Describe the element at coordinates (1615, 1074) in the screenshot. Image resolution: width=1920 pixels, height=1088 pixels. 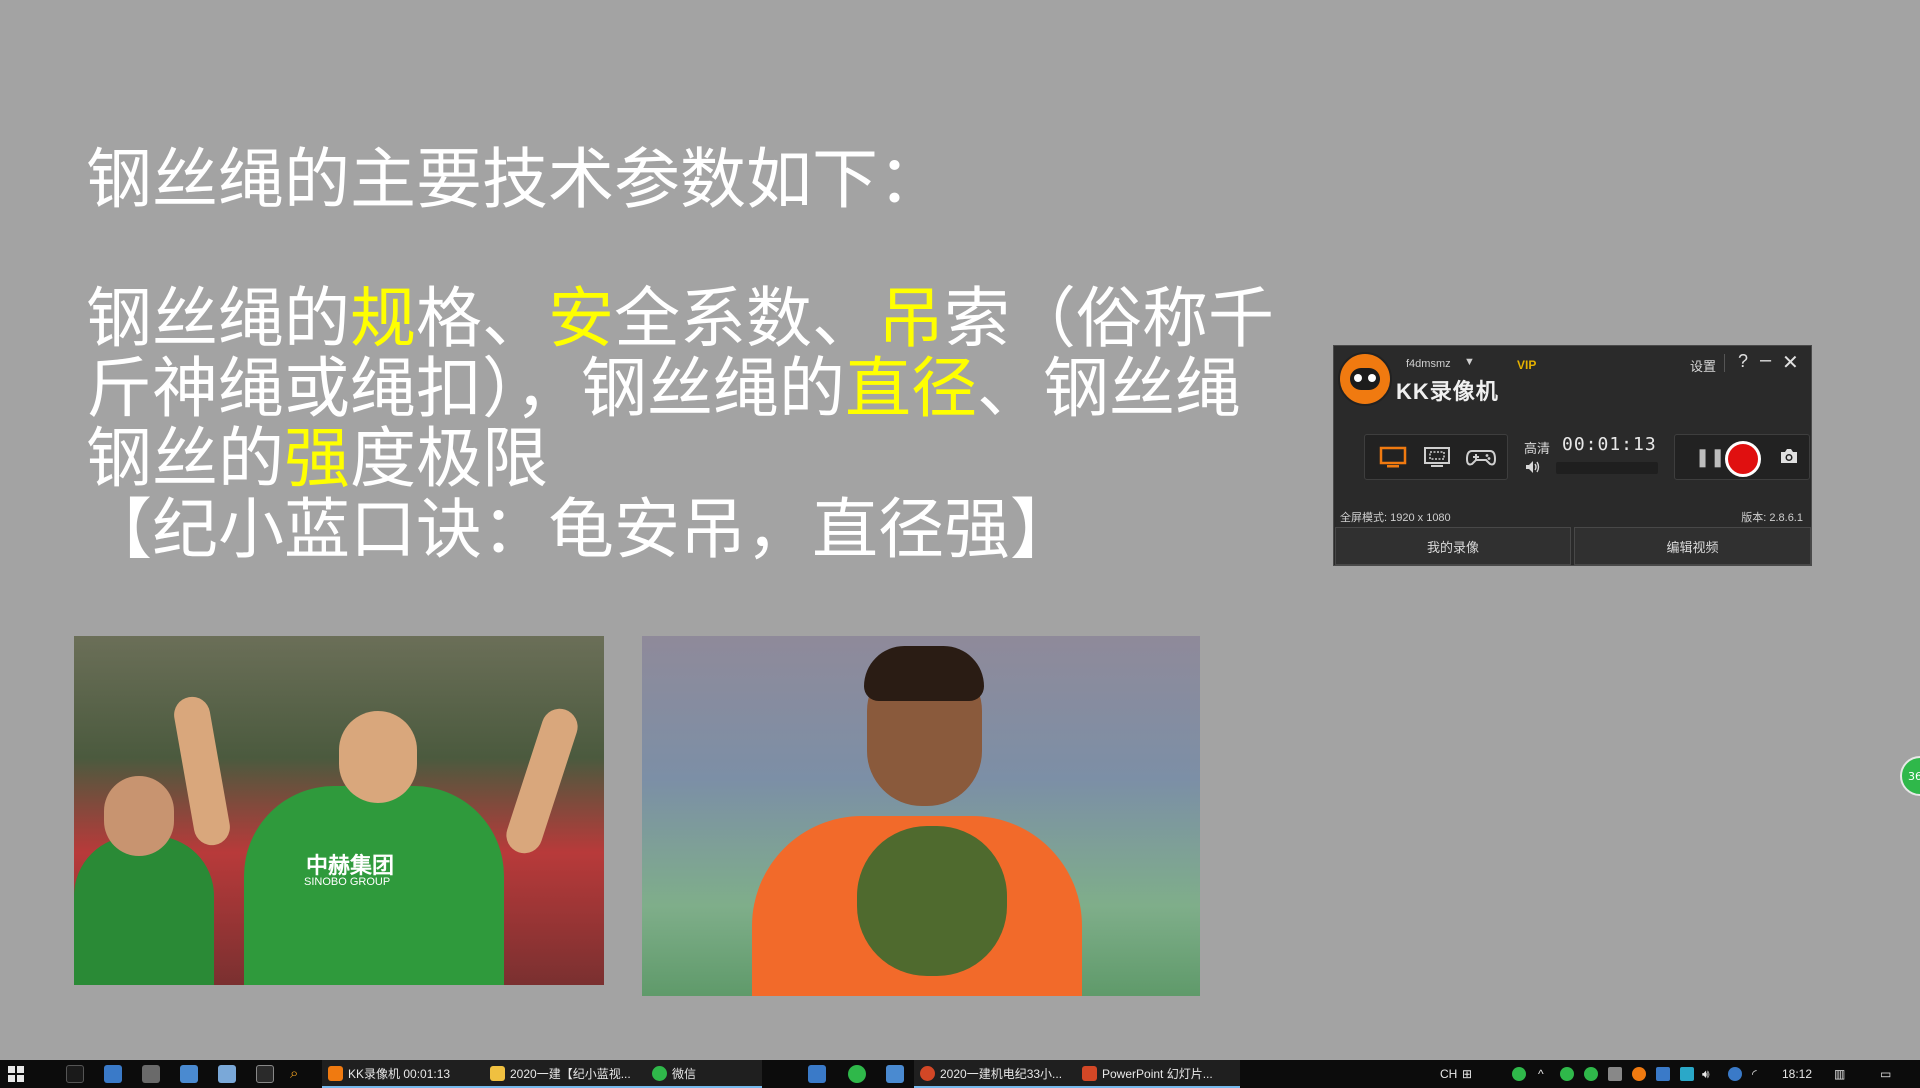
I see `tray-app-icon` at that location.